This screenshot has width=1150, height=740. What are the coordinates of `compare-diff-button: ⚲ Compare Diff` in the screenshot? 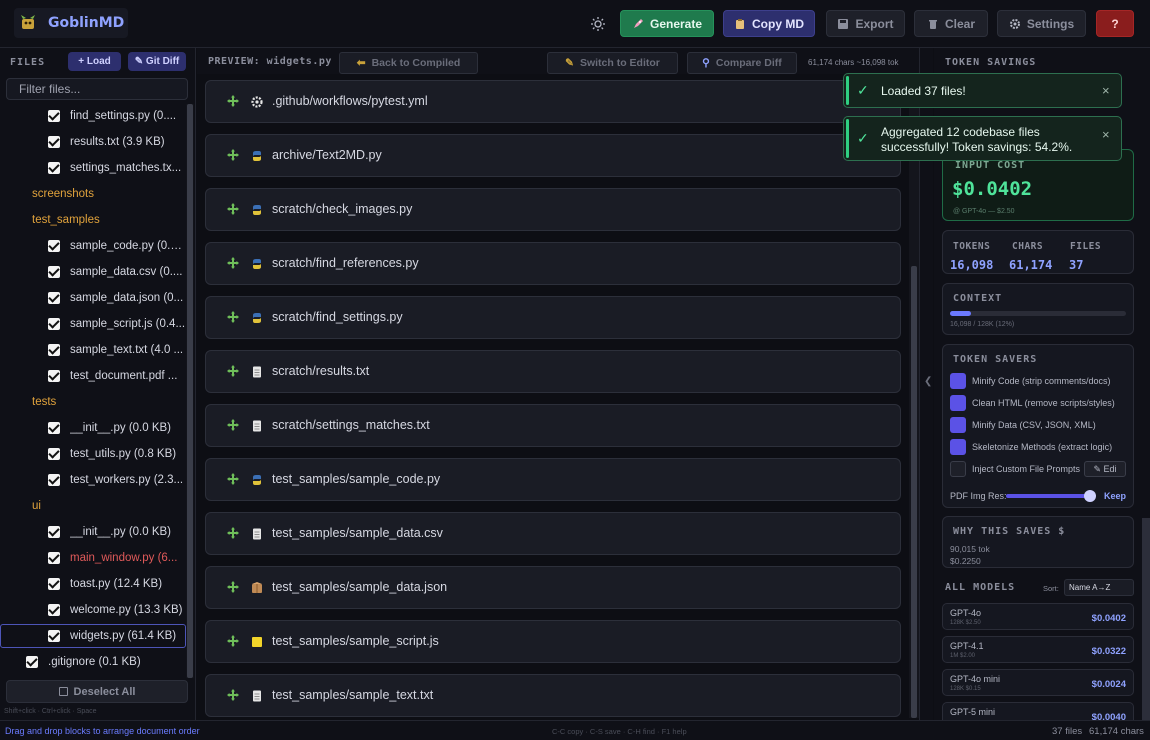 It's located at (742, 63).